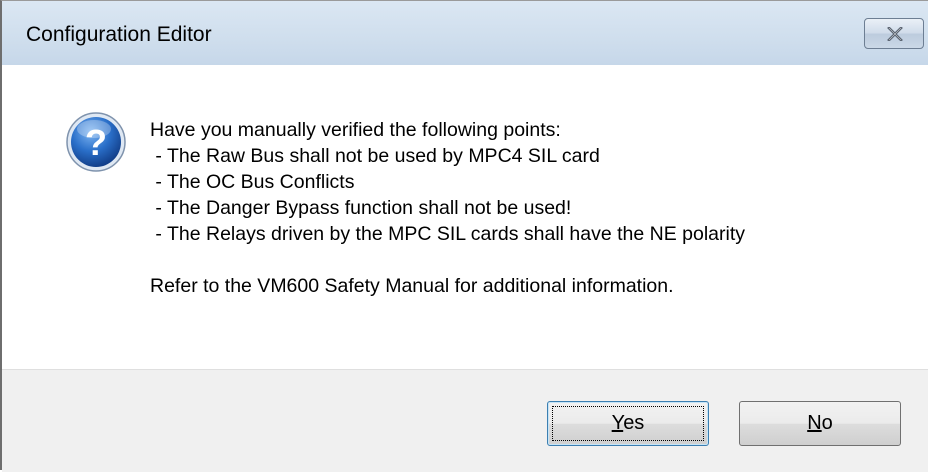  I want to click on close-icon, so click(895, 34).